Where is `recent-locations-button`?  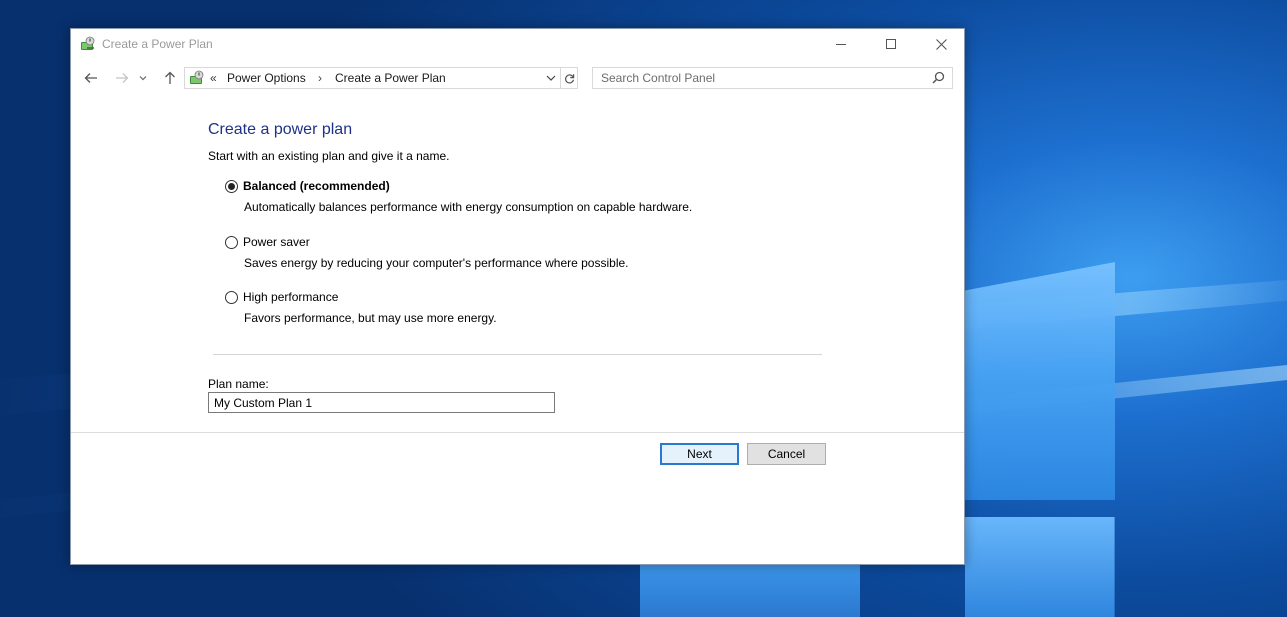 recent-locations-button is located at coordinates (143, 78).